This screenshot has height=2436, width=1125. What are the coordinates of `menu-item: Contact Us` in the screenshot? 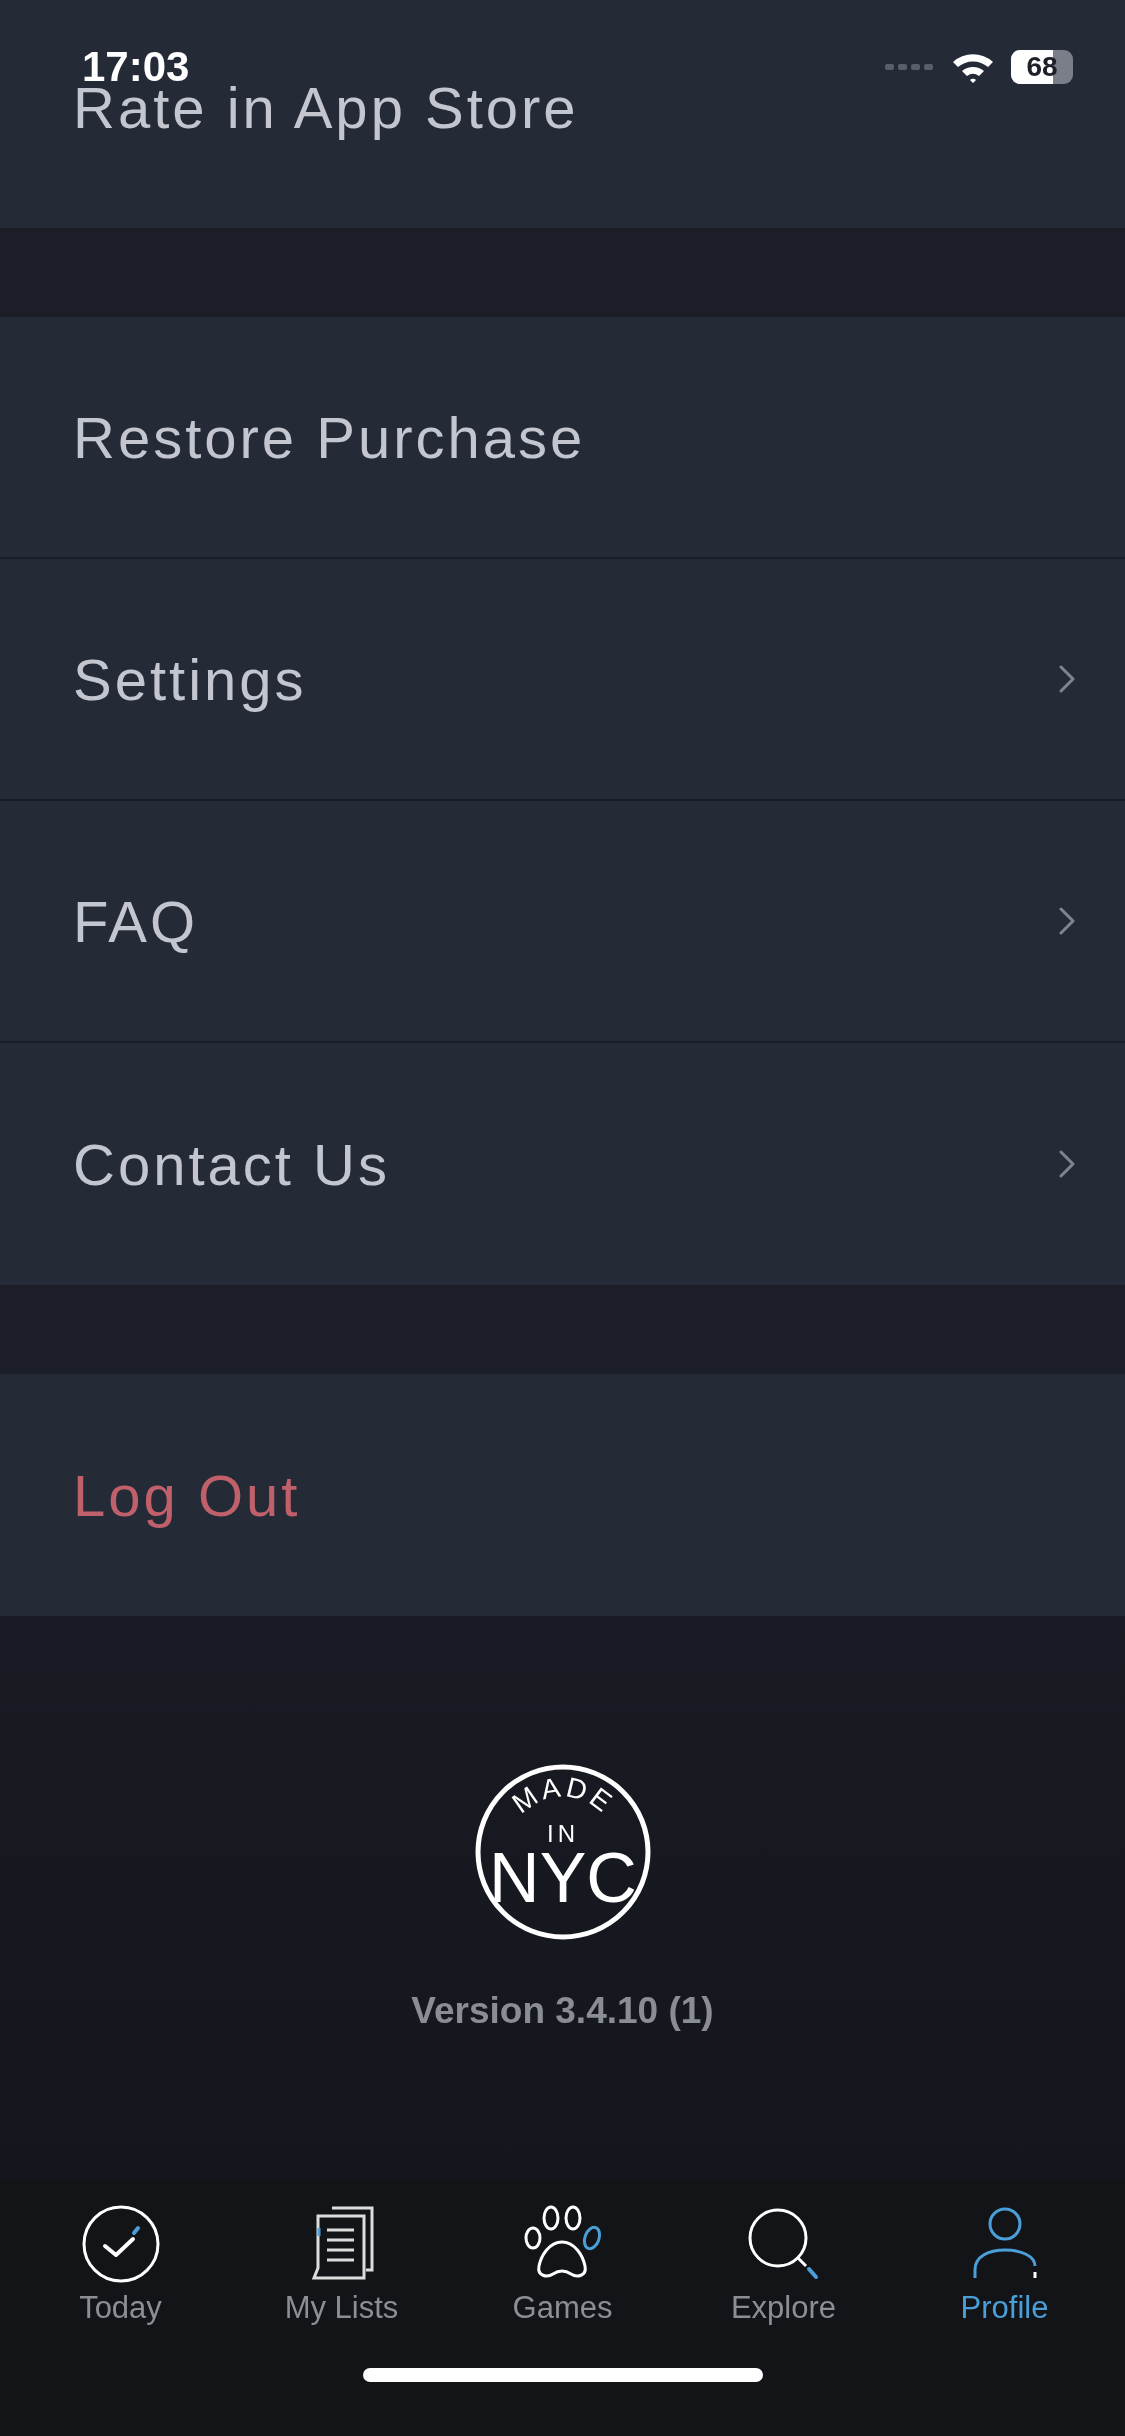 It's located at (231, 1164).